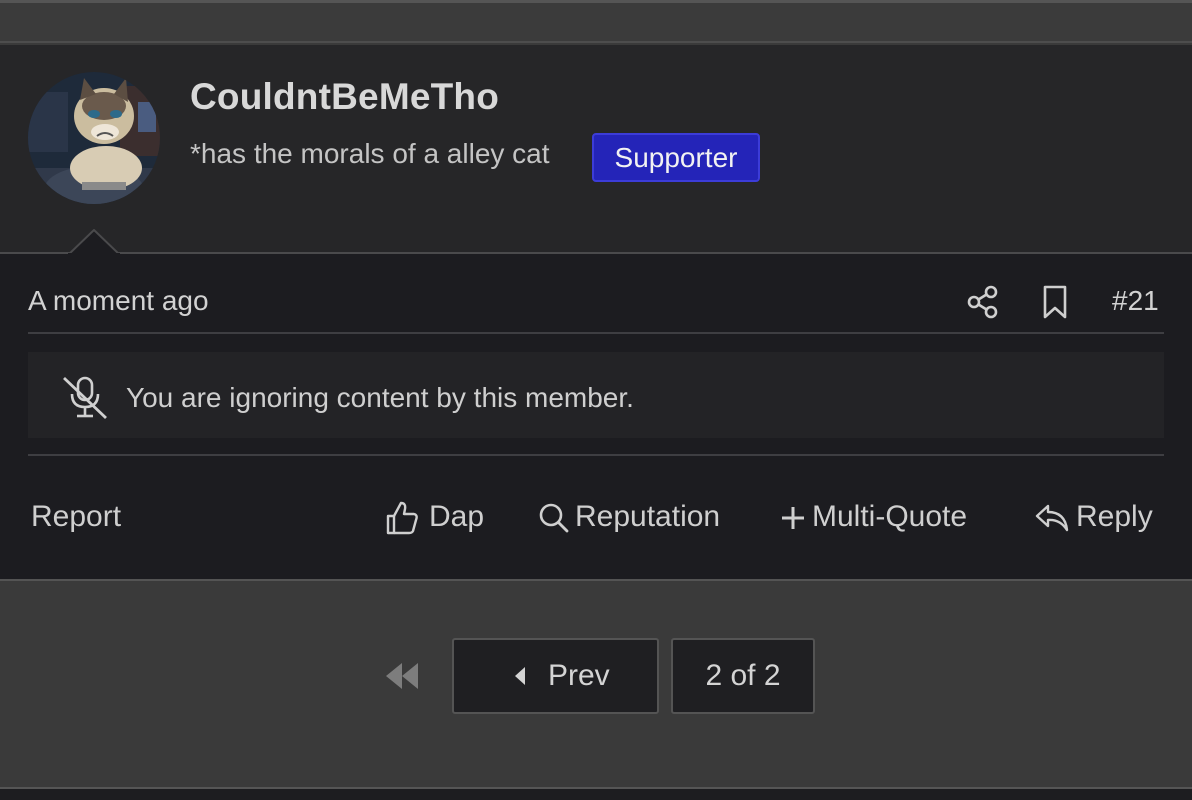  I want to click on prev-page-button: Prev, so click(555, 676).